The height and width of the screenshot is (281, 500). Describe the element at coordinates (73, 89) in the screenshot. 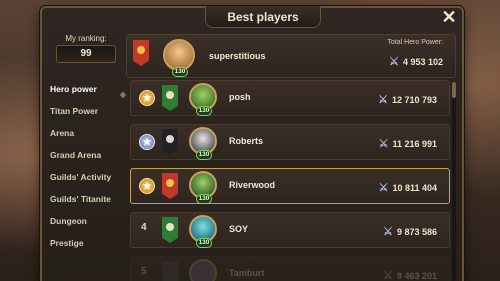

I see `sidebar-item-label: Hero power` at that location.